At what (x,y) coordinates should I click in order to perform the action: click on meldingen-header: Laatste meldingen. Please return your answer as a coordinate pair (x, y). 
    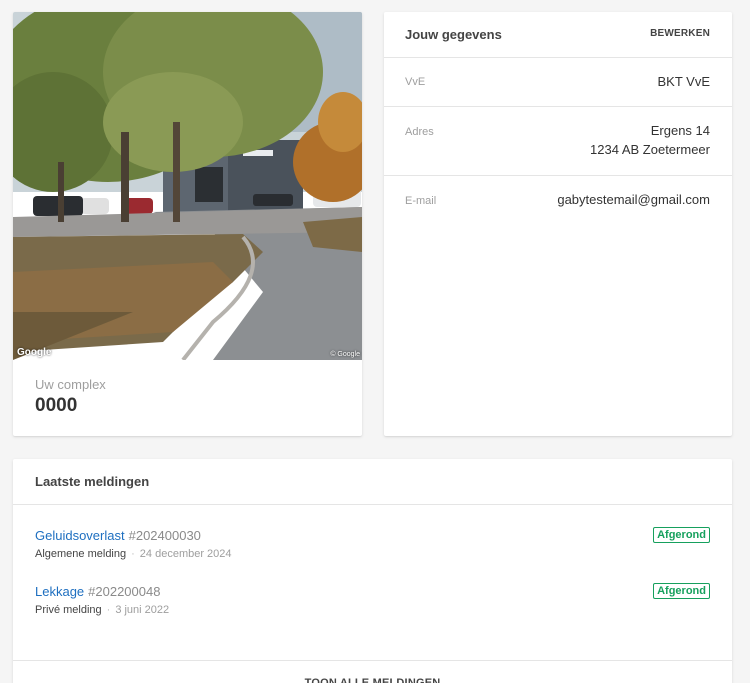
    Looking at the image, I should click on (372, 482).